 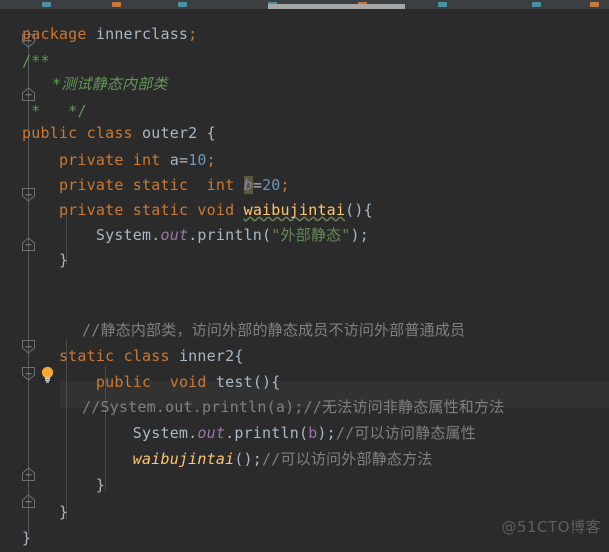 What do you see at coordinates (63, 485) in the screenshot?
I see `code-line-17: }` at bounding box center [63, 485].